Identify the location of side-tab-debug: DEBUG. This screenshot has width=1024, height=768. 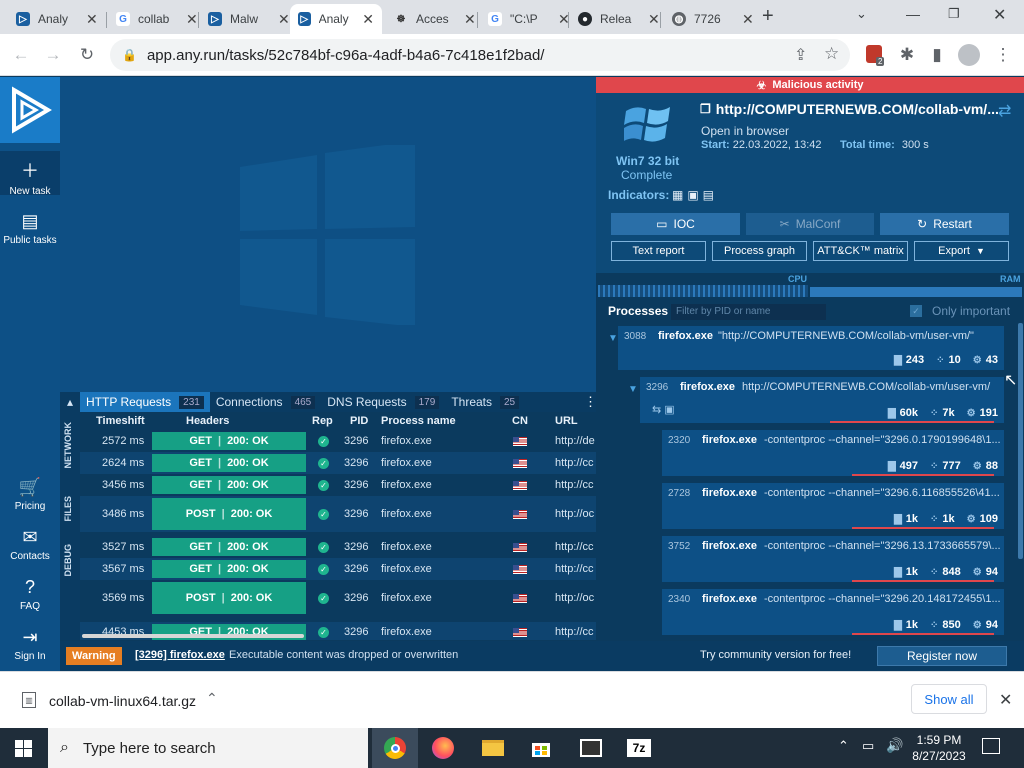
(68, 560).